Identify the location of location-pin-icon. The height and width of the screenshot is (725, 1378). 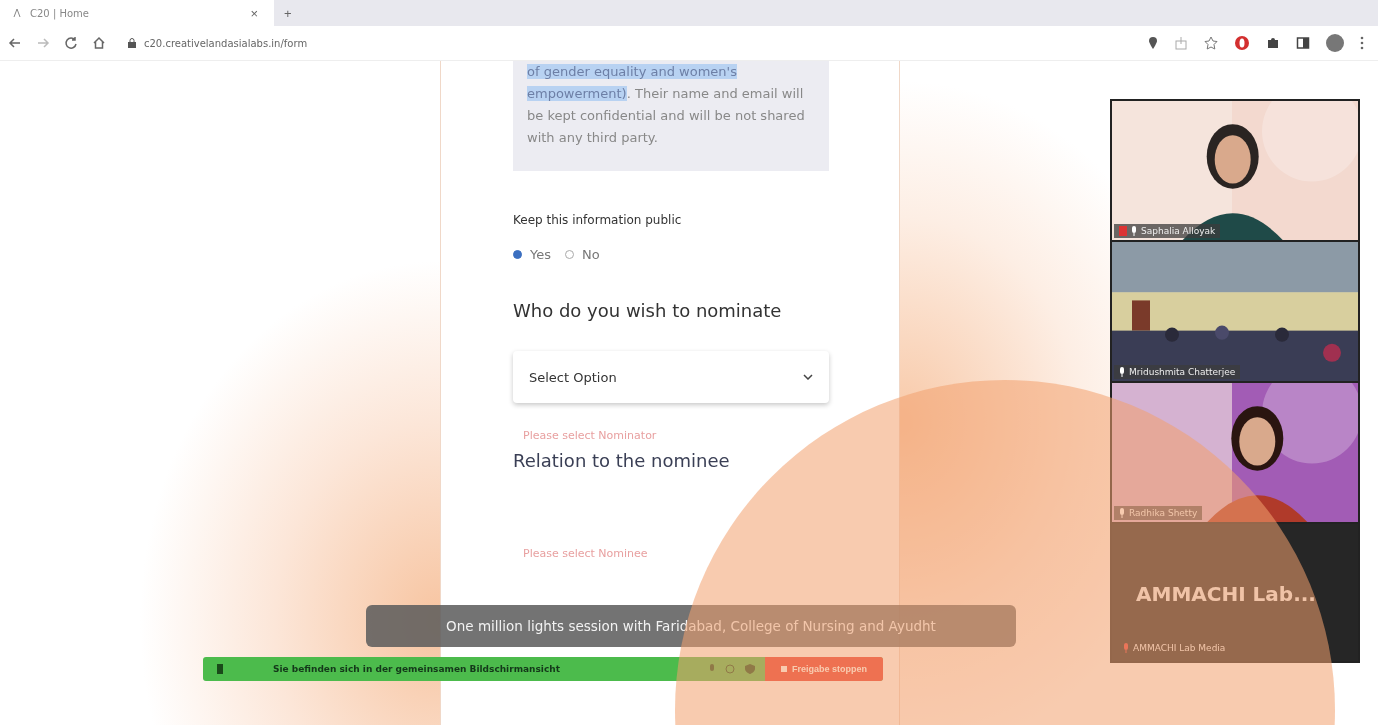
(1153, 43).